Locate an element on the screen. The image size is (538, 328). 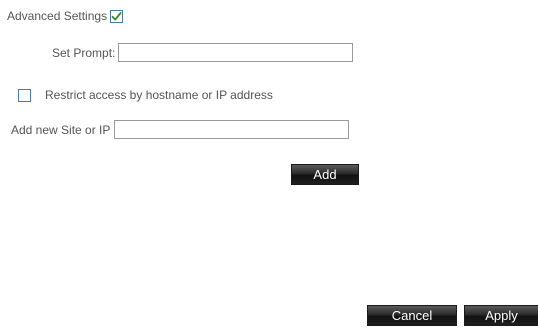
set-prompt-label: Set Prompt: is located at coordinates (84, 52).